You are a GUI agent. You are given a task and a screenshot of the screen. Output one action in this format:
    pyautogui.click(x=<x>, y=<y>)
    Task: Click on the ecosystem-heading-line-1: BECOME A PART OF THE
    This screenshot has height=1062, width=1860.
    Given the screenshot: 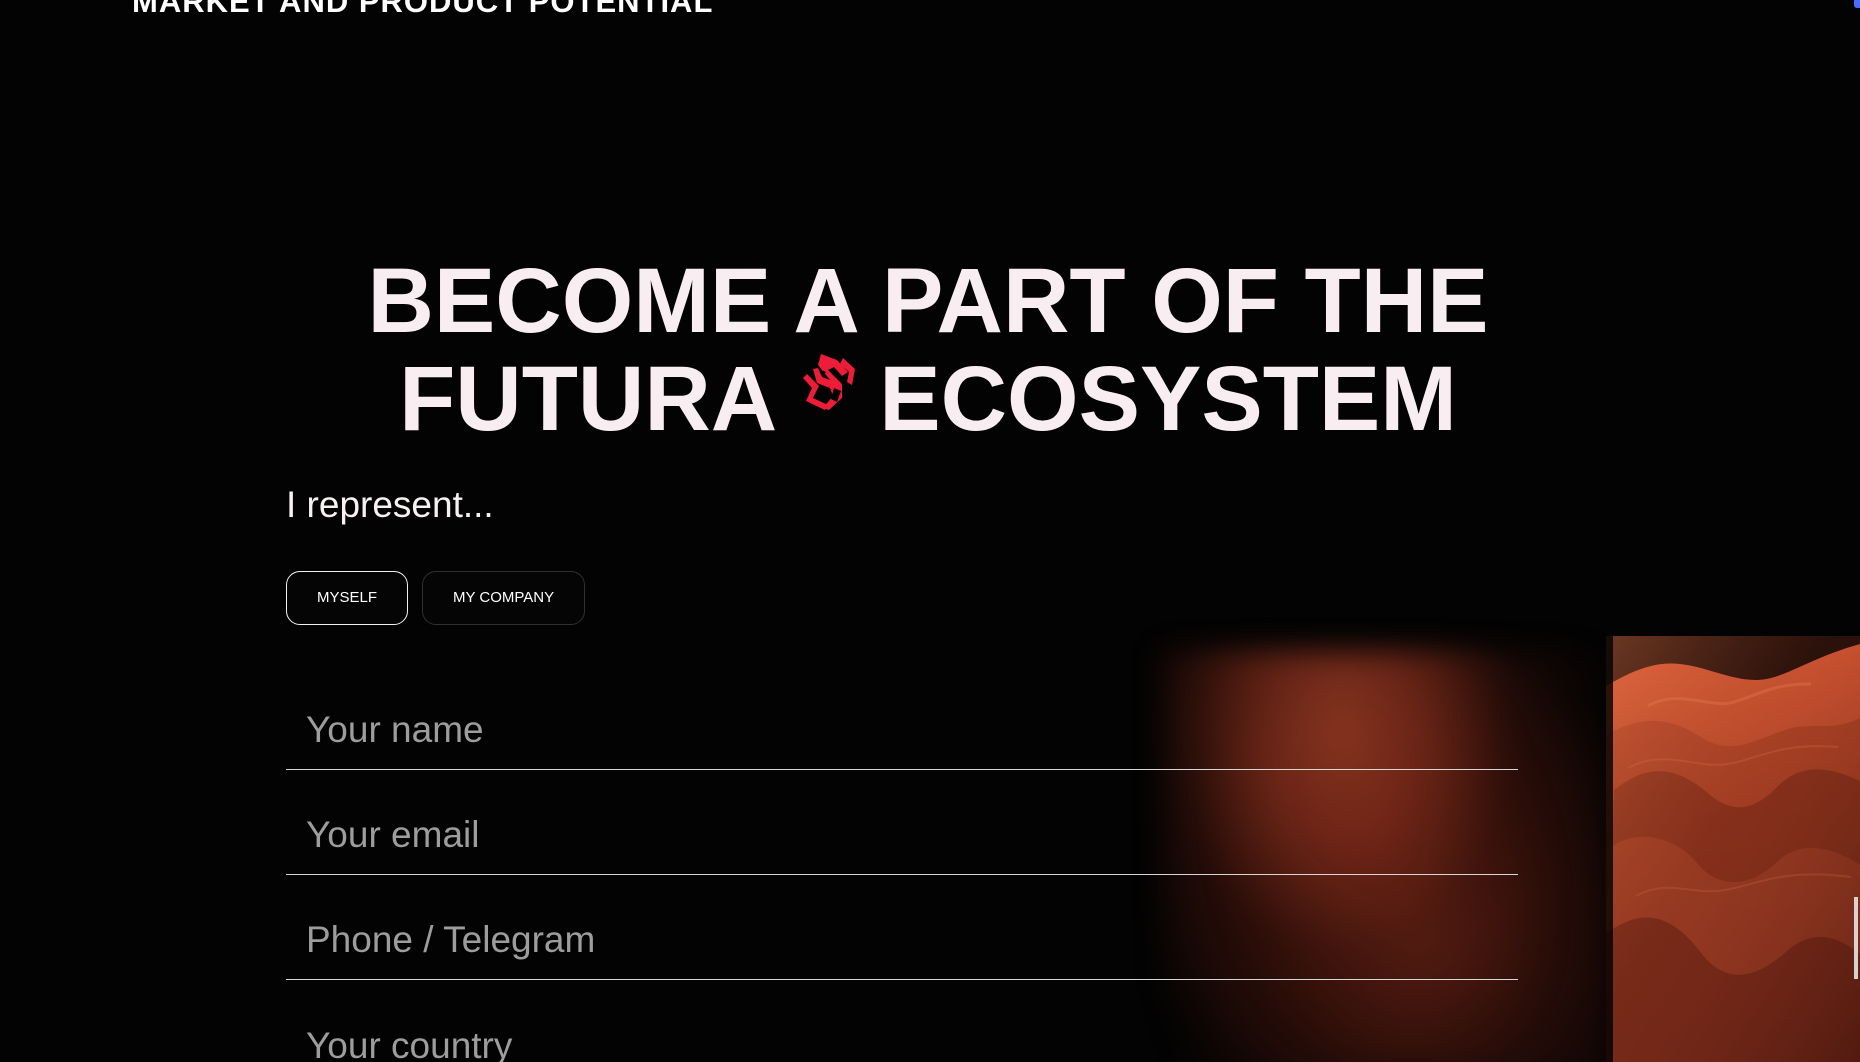 What is the action you would take?
    pyautogui.click(x=928, y=300)
    